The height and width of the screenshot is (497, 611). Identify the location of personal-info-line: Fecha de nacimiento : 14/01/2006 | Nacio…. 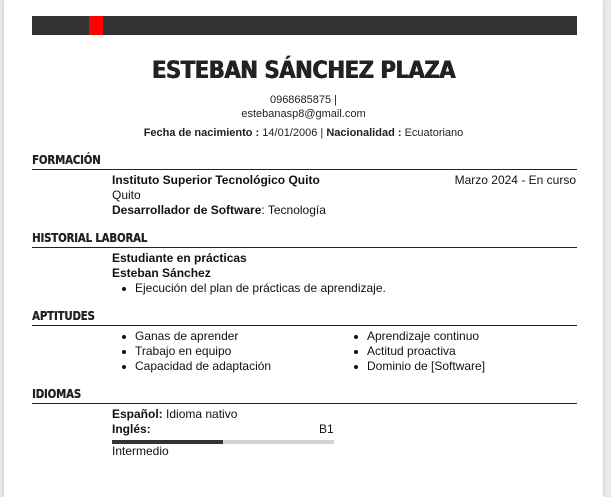
(303, 133).